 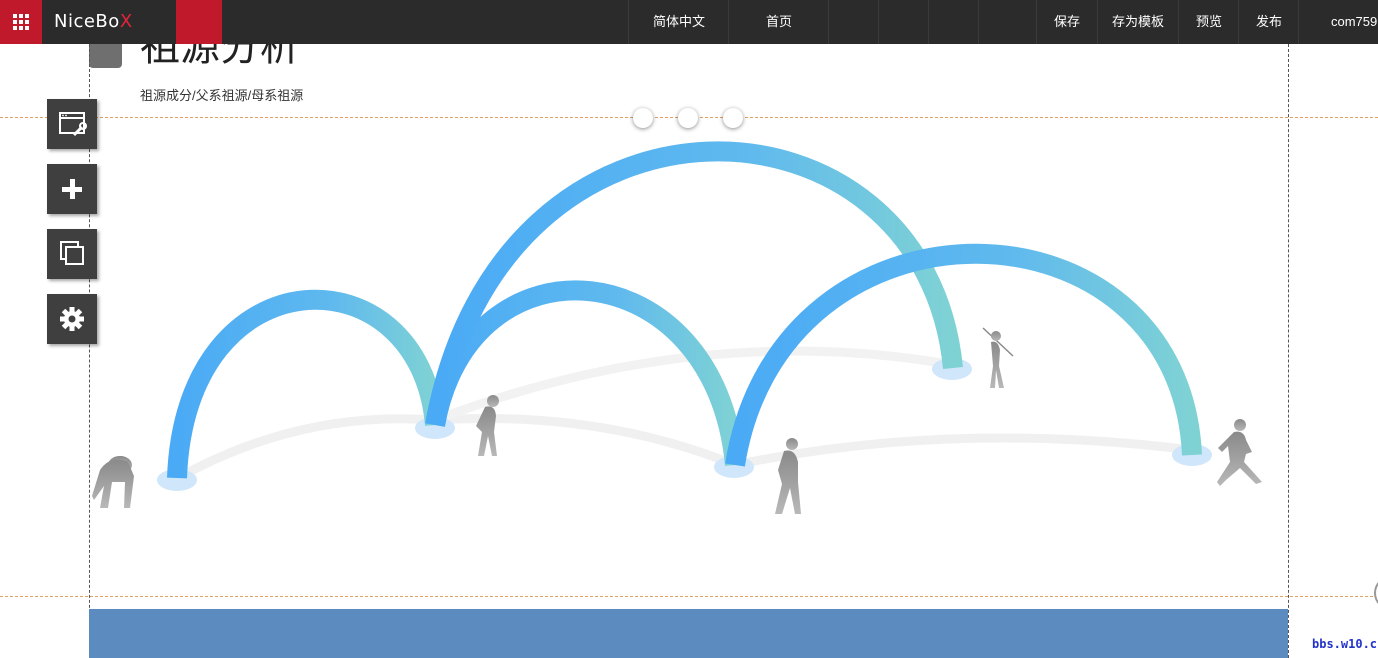 What do you see at coordinates (1239, 452) in the screenshot?
I see `running-human-figure` at bounding box center [1239, 452].